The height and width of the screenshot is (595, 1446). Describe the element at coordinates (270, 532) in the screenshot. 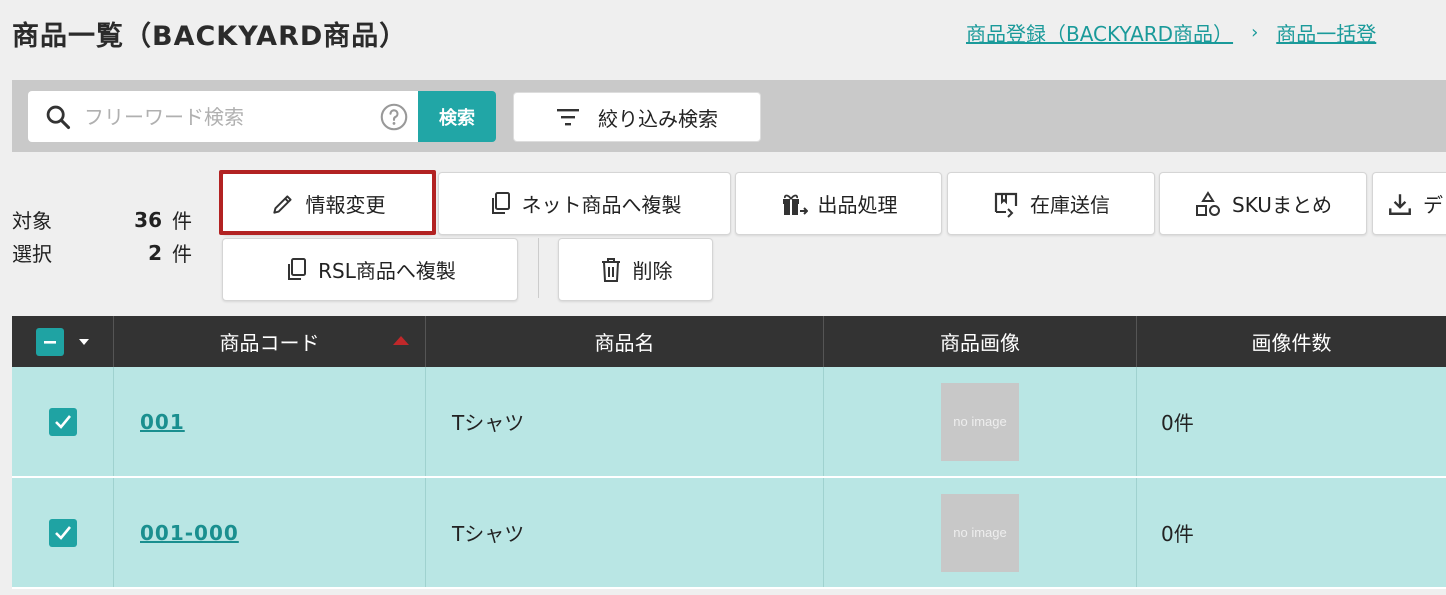

I see `code-cell: 001-000` at that location.